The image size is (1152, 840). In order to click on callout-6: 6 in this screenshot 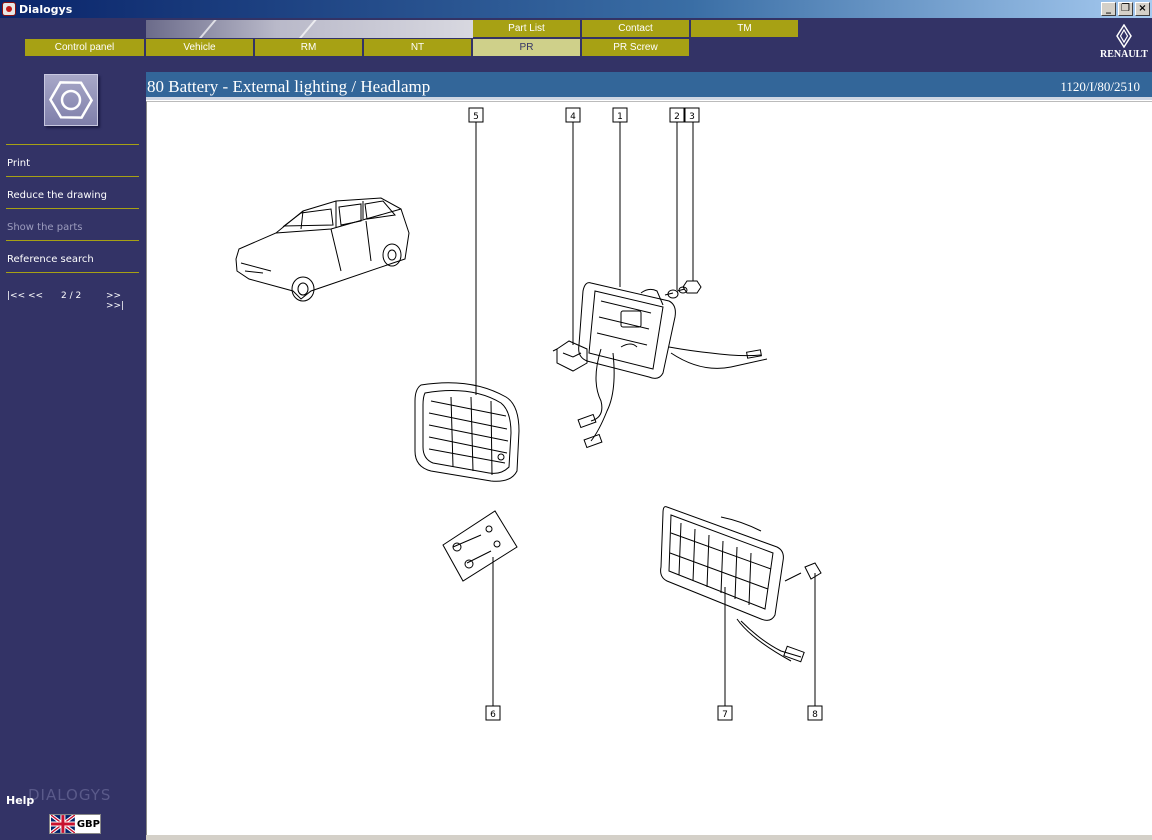, I will do `click(493, 713)`.